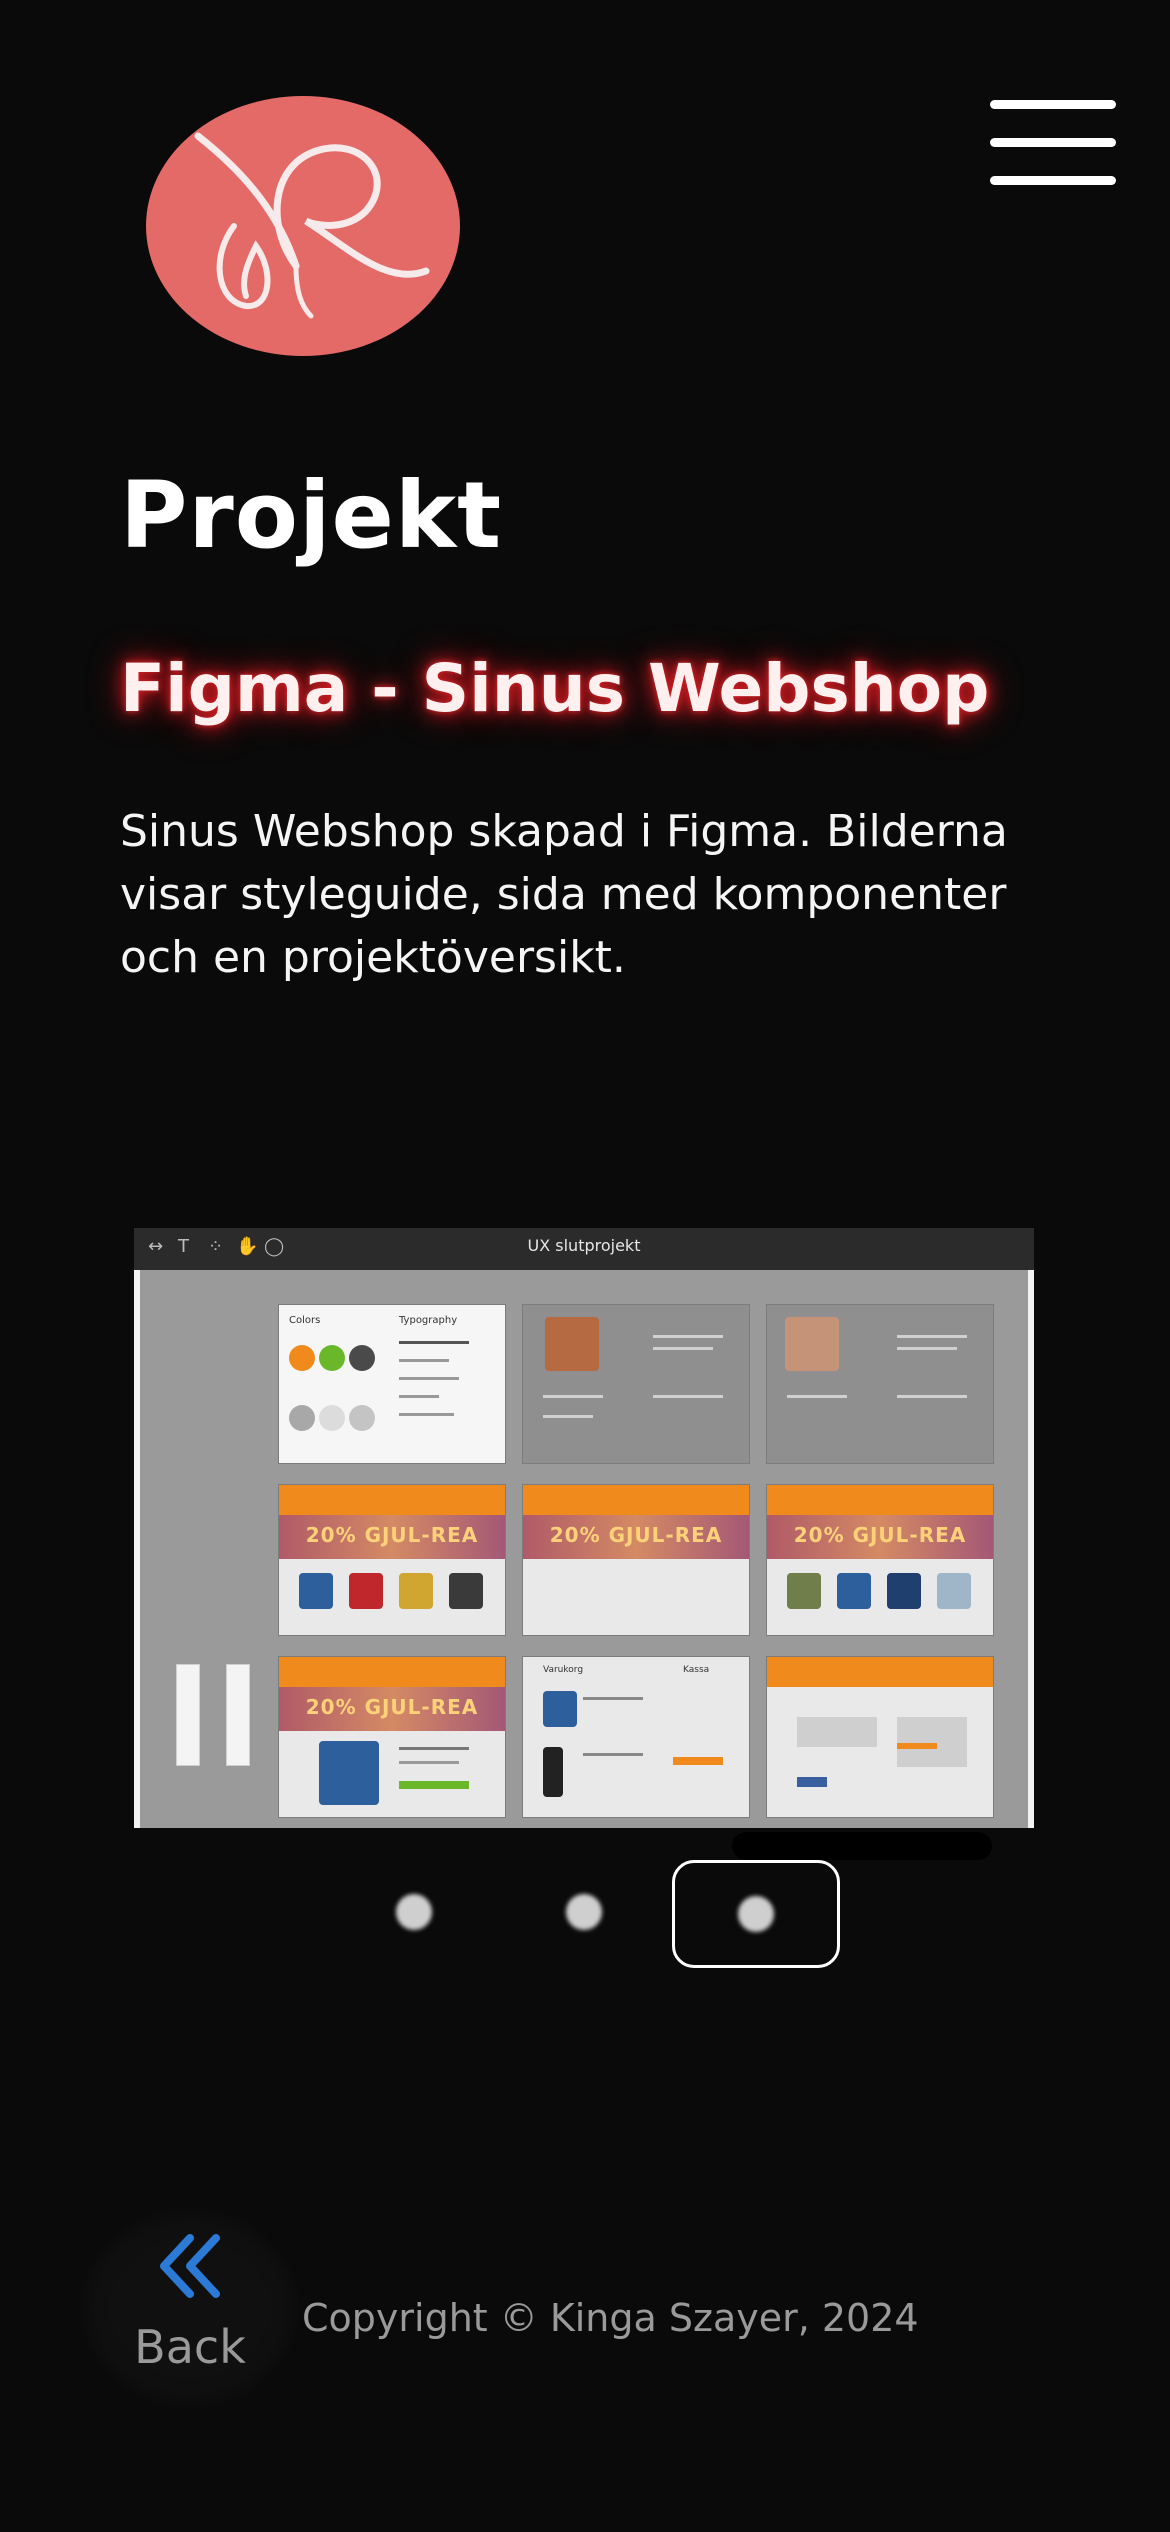 This screenshot has width=1170, height=2532. What do you see at coordinates (555, 688) in the screenshot?
I see `project-title: Figma - Sinus Webshop` at bounding box center [555, 688].